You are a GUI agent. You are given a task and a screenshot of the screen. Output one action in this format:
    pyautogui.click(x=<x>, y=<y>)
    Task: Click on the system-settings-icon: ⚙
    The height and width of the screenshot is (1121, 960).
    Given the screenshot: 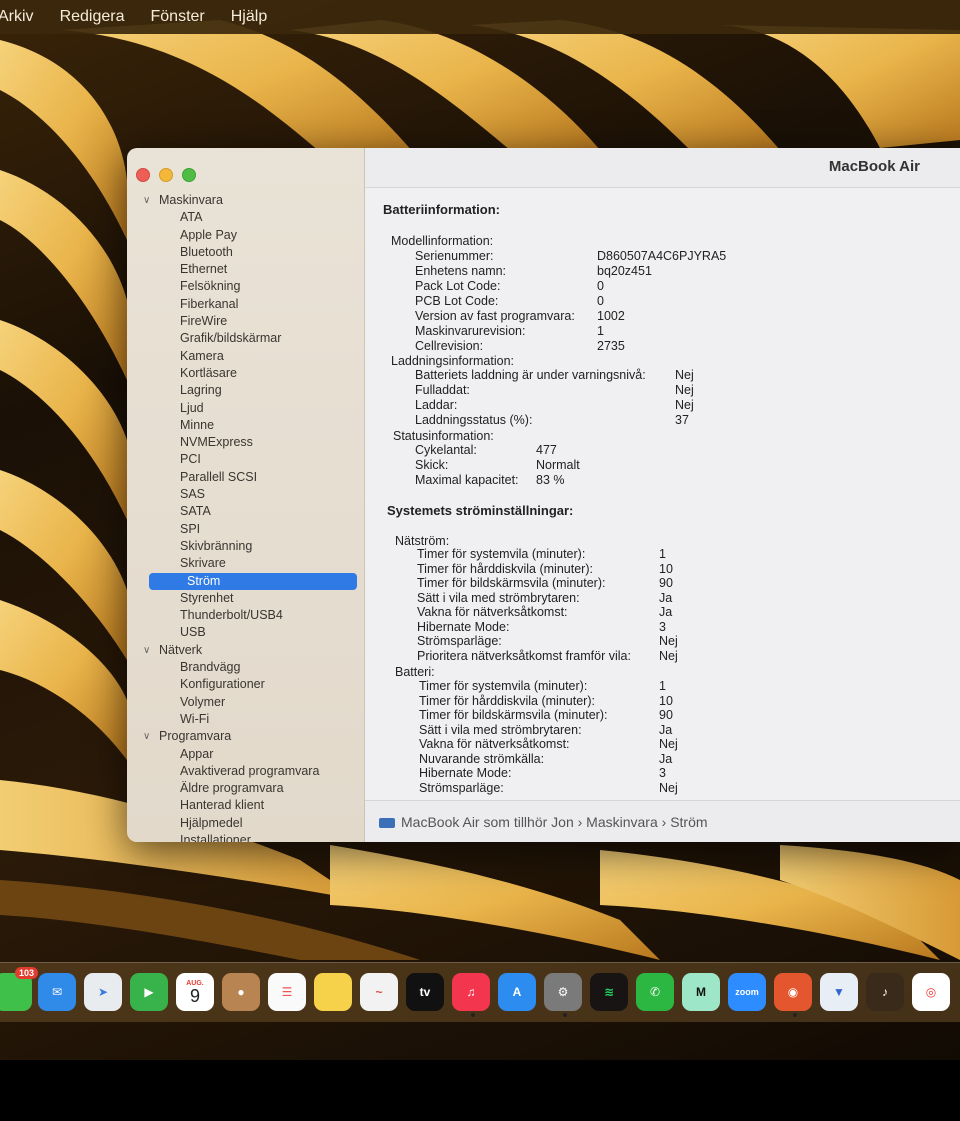 What is the action you would take?
    pyautogui.click(x=563, y=992)
    